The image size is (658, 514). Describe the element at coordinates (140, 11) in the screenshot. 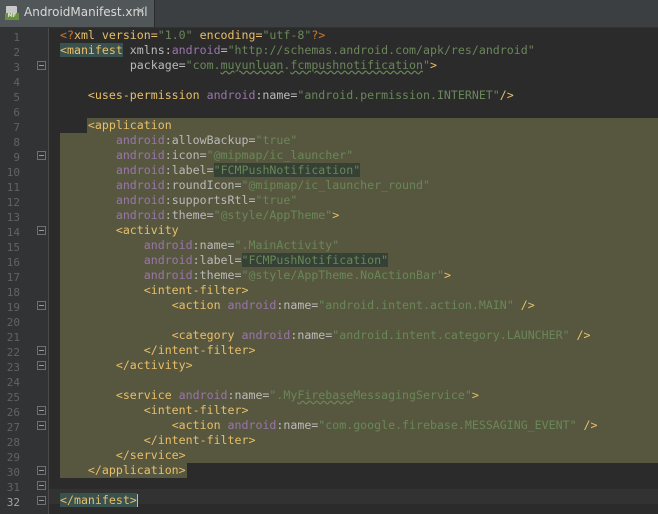

I see `close-tab-icon: ×` at that location.